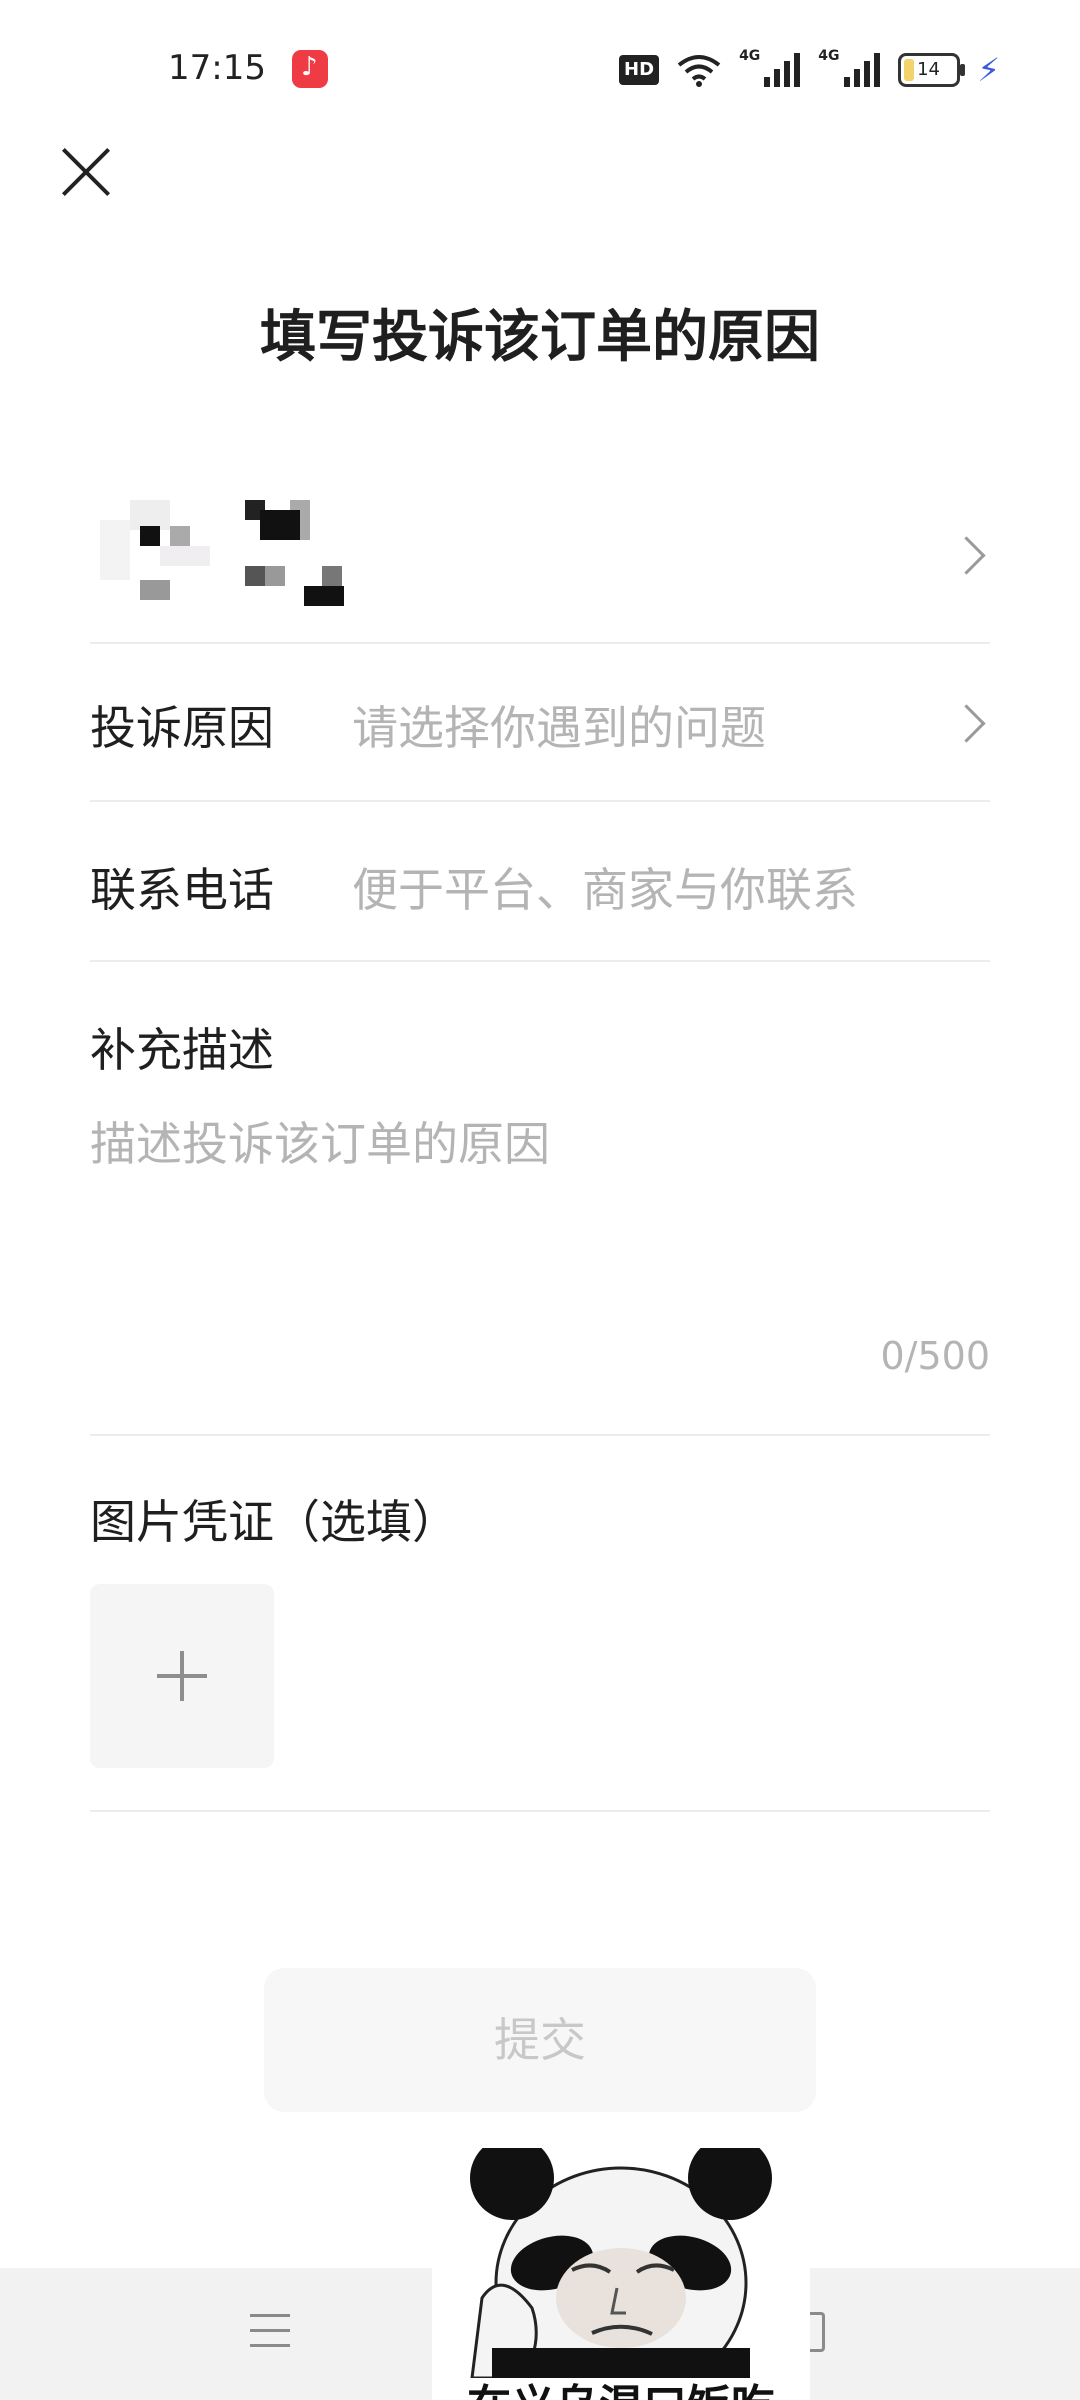 This screenshot has height=2400, width=1080. I want to click on hd-icon: HD, so click(639, 70).